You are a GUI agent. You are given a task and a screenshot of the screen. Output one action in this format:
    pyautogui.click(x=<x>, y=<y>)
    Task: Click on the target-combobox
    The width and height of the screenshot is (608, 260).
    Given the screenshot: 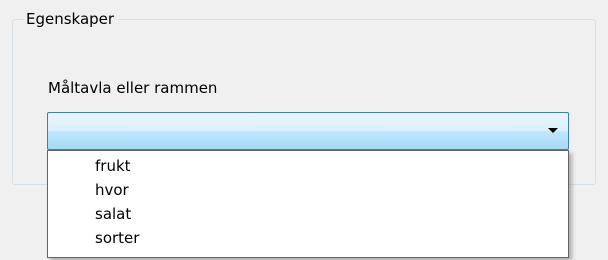 What is the action you would take?
    pyautogui.click(x=308, y=131)
    